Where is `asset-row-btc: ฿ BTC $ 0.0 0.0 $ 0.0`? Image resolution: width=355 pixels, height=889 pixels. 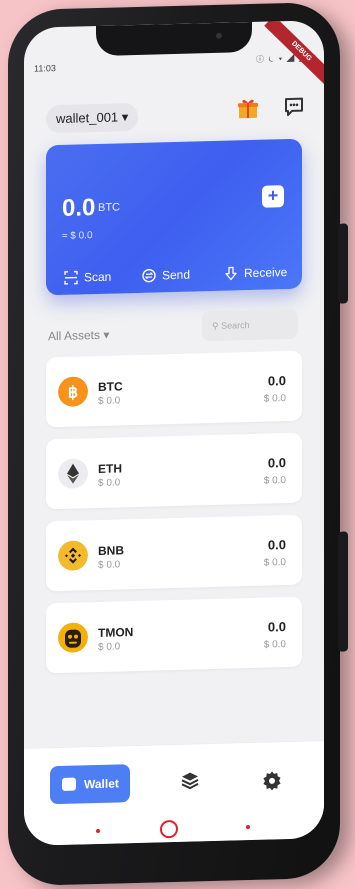 asset-row-btc: ฿ BTC $ 0.0 0.0 $ 0.0 is located at coordinates (174, 389).